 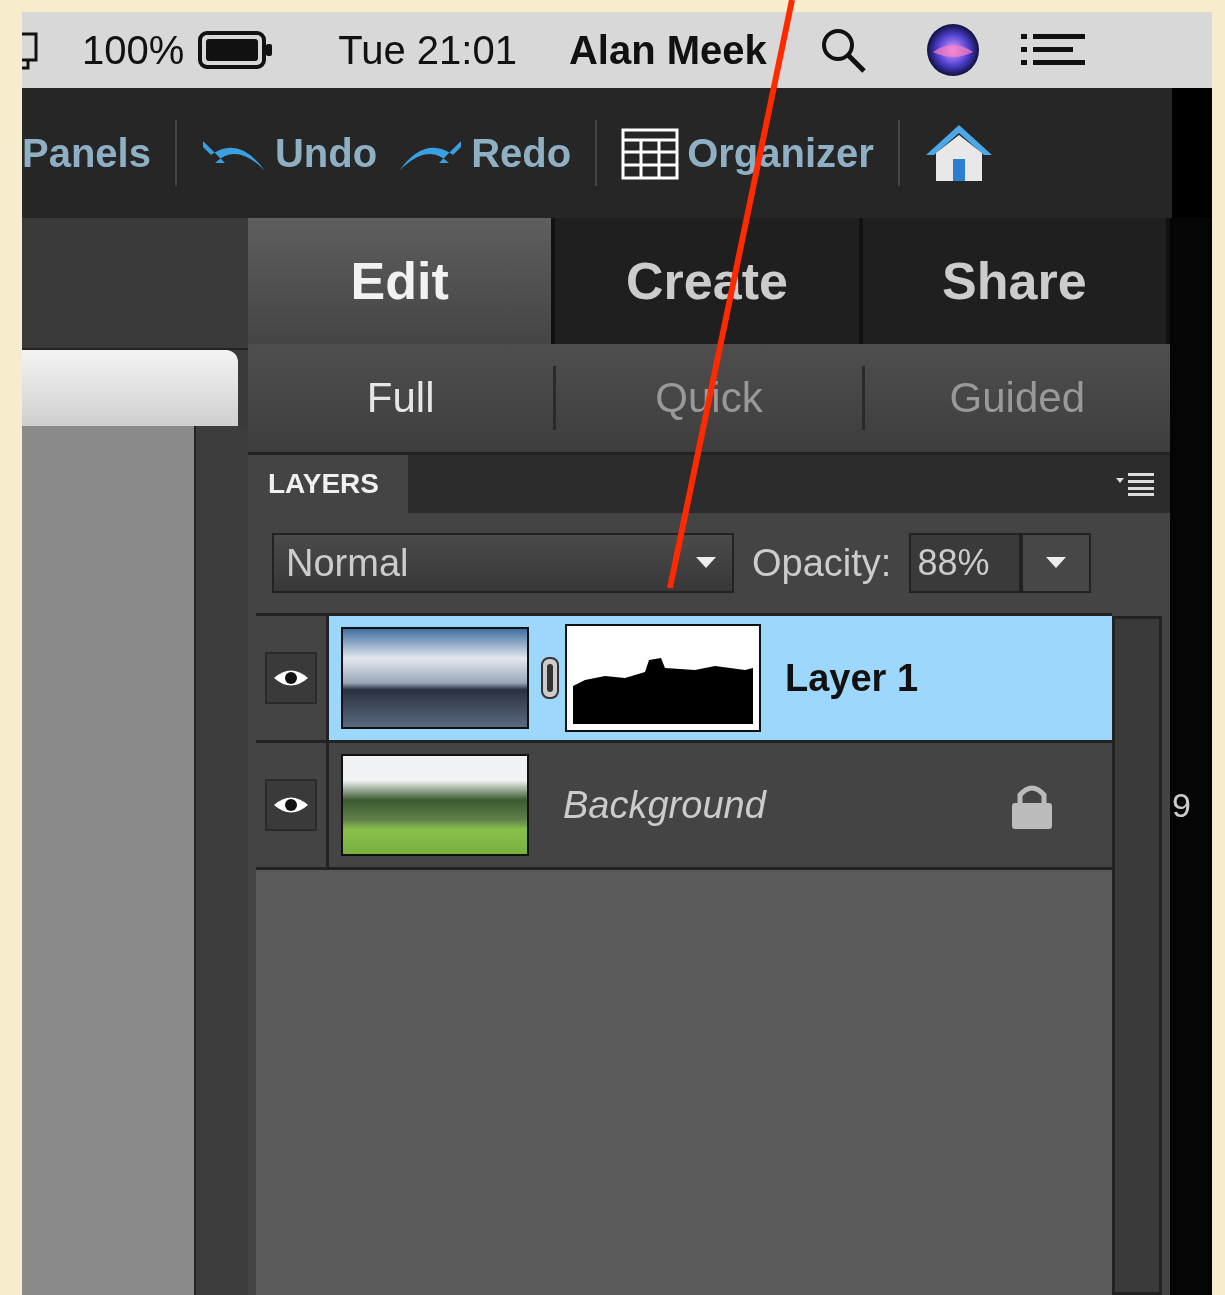 I want to click on opacity-dropdown-button, so click(x=1056, y=563).